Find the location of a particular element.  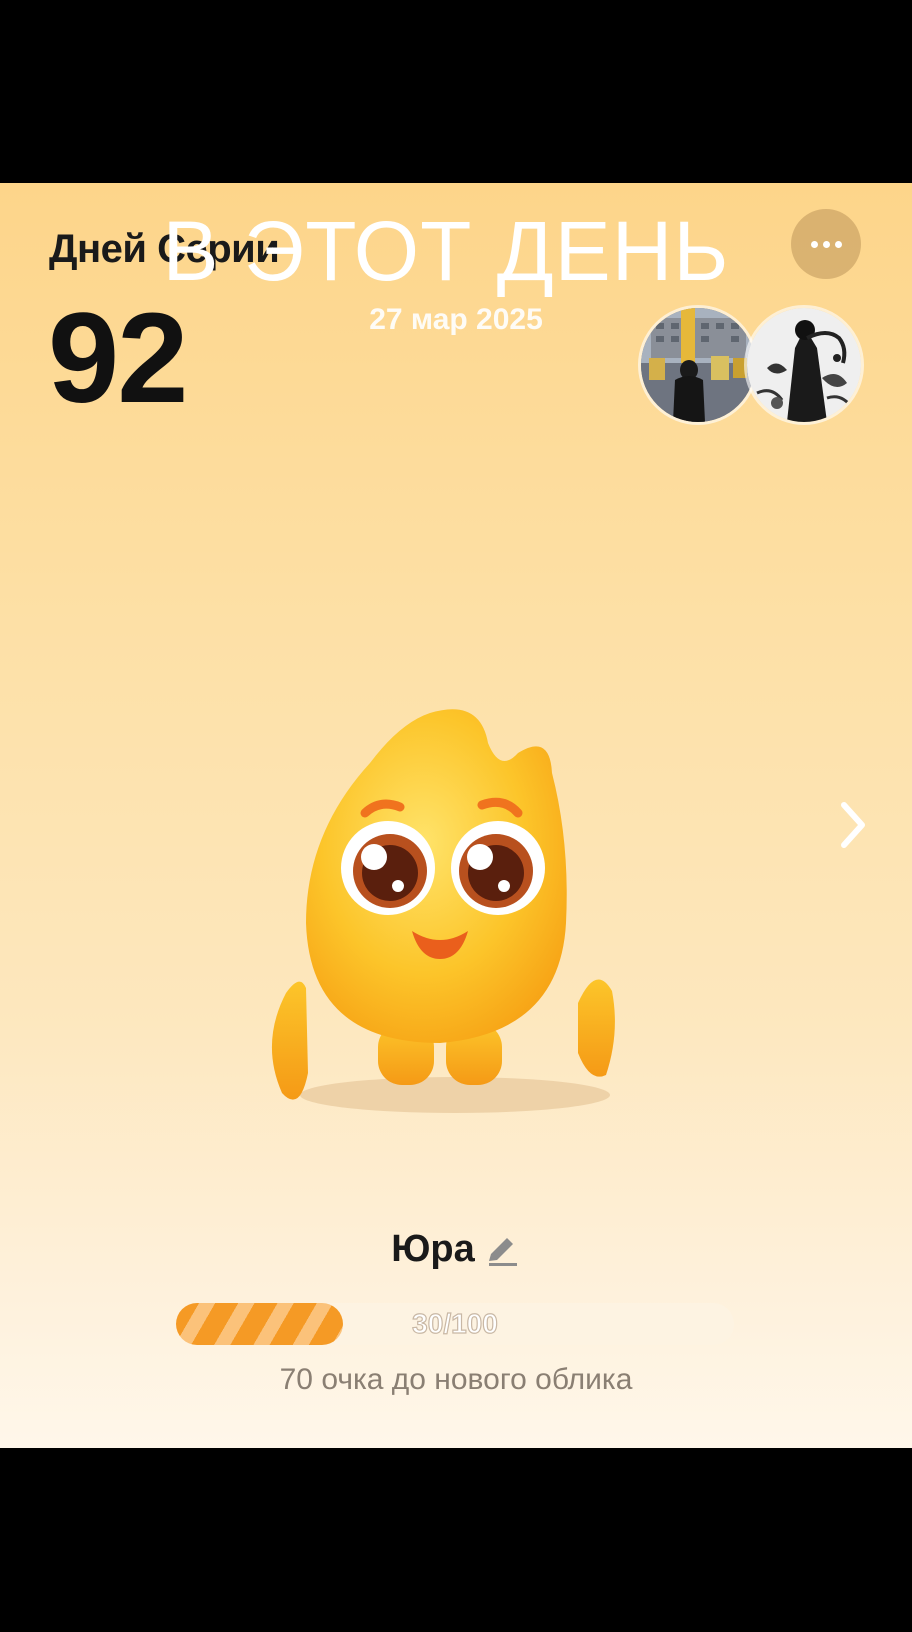

progress-bar: 30/100 is located at coordinates (455, 1324).